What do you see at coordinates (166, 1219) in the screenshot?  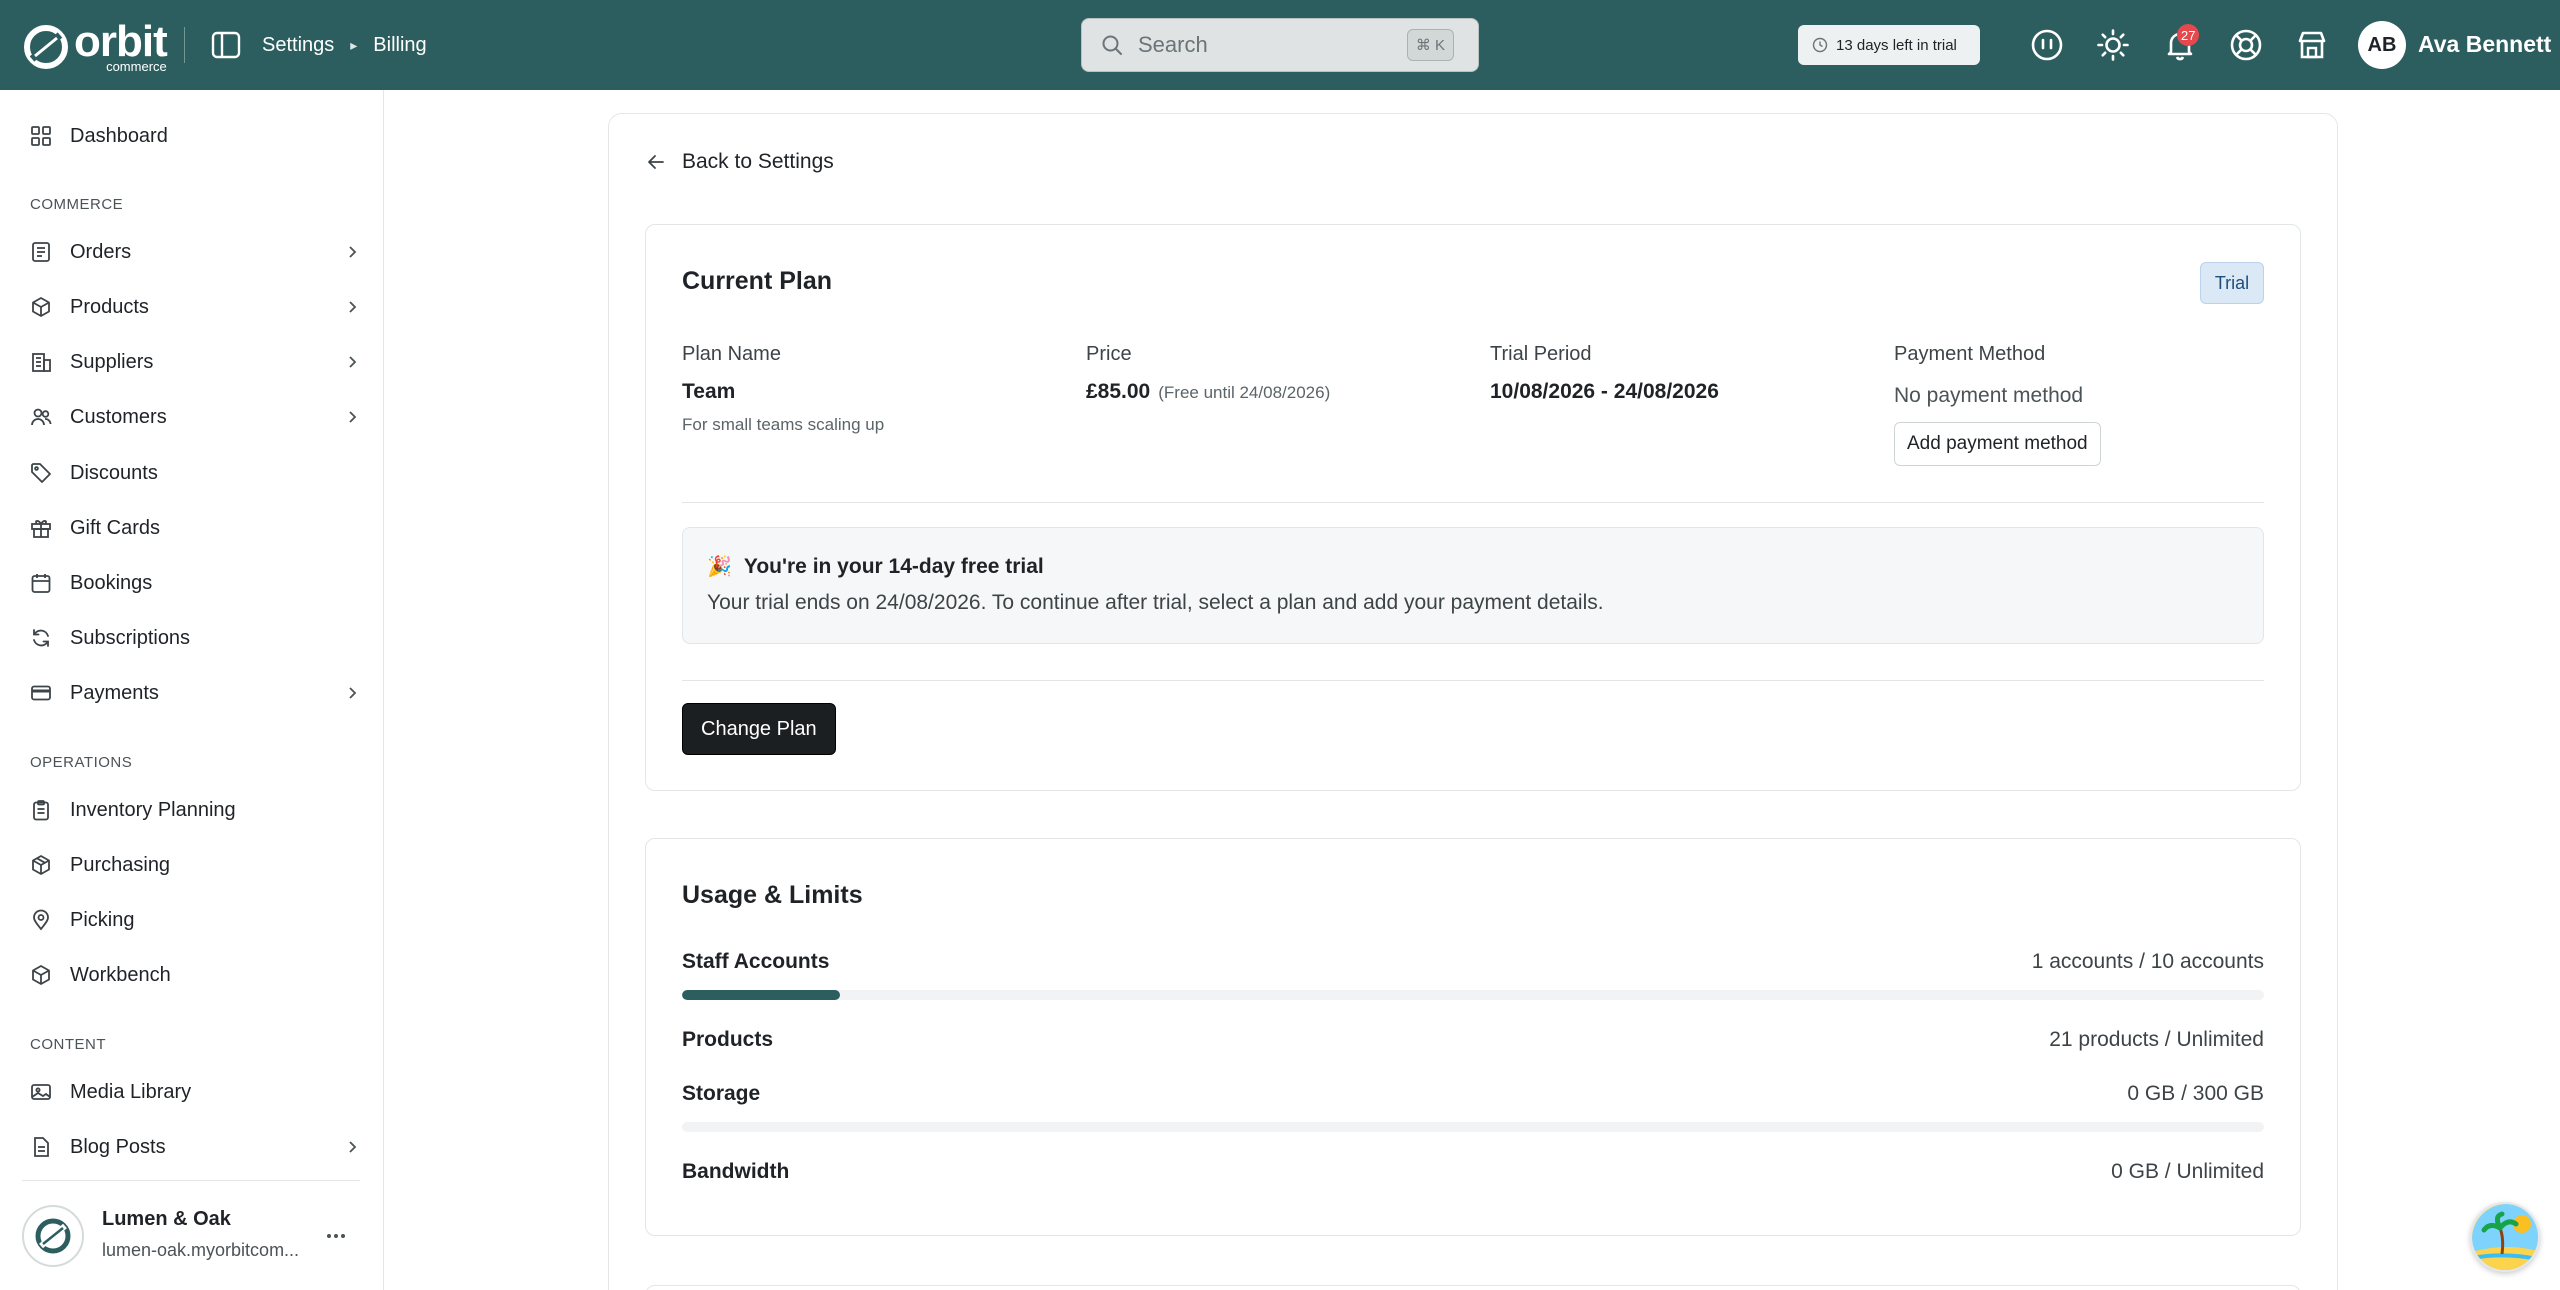 I see `workspace-name: Lumen & Oak` at bounding box center [166, 1219].